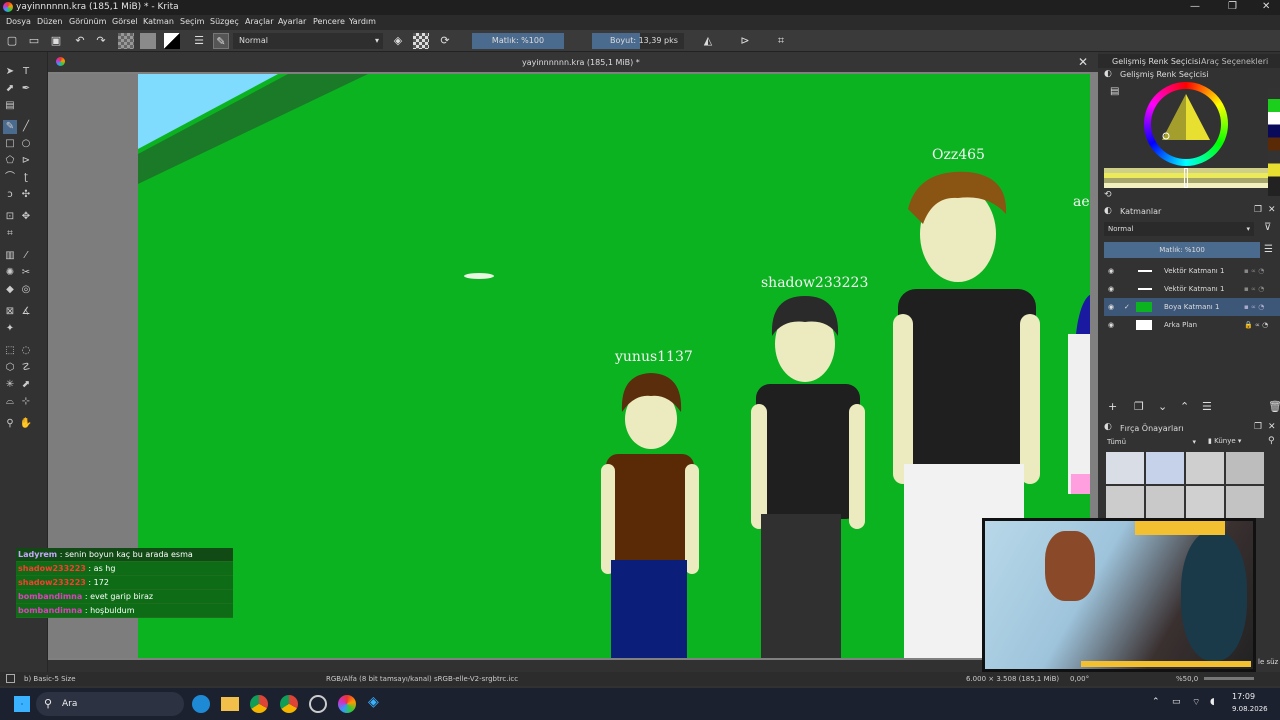 The height and width of the screenshot is (720, 1280). Describe the element at coordinates (26, 290) in the screenshot. I see `enclose-fill-icon: ◎` at that location.